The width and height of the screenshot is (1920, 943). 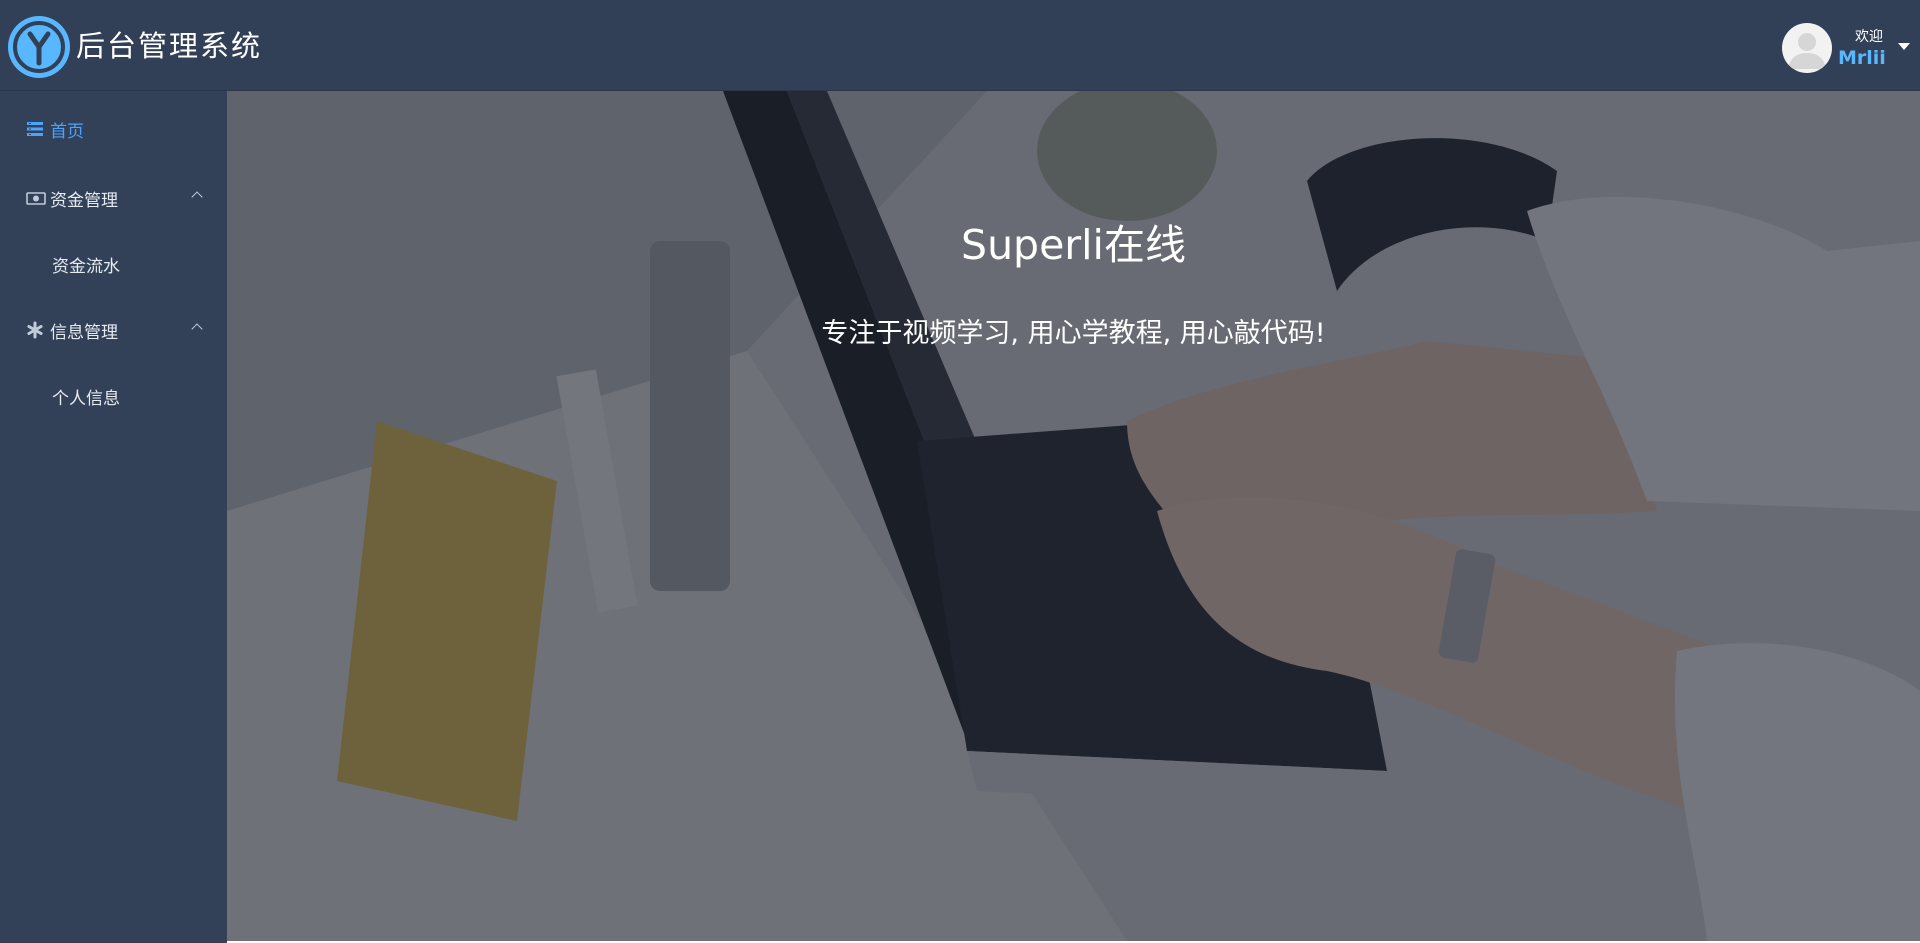 What do you see at coordinates (84, 333) in the screenshot?
I see `sidebar-item-label: 信息管理` at bounding box center [84, 333].